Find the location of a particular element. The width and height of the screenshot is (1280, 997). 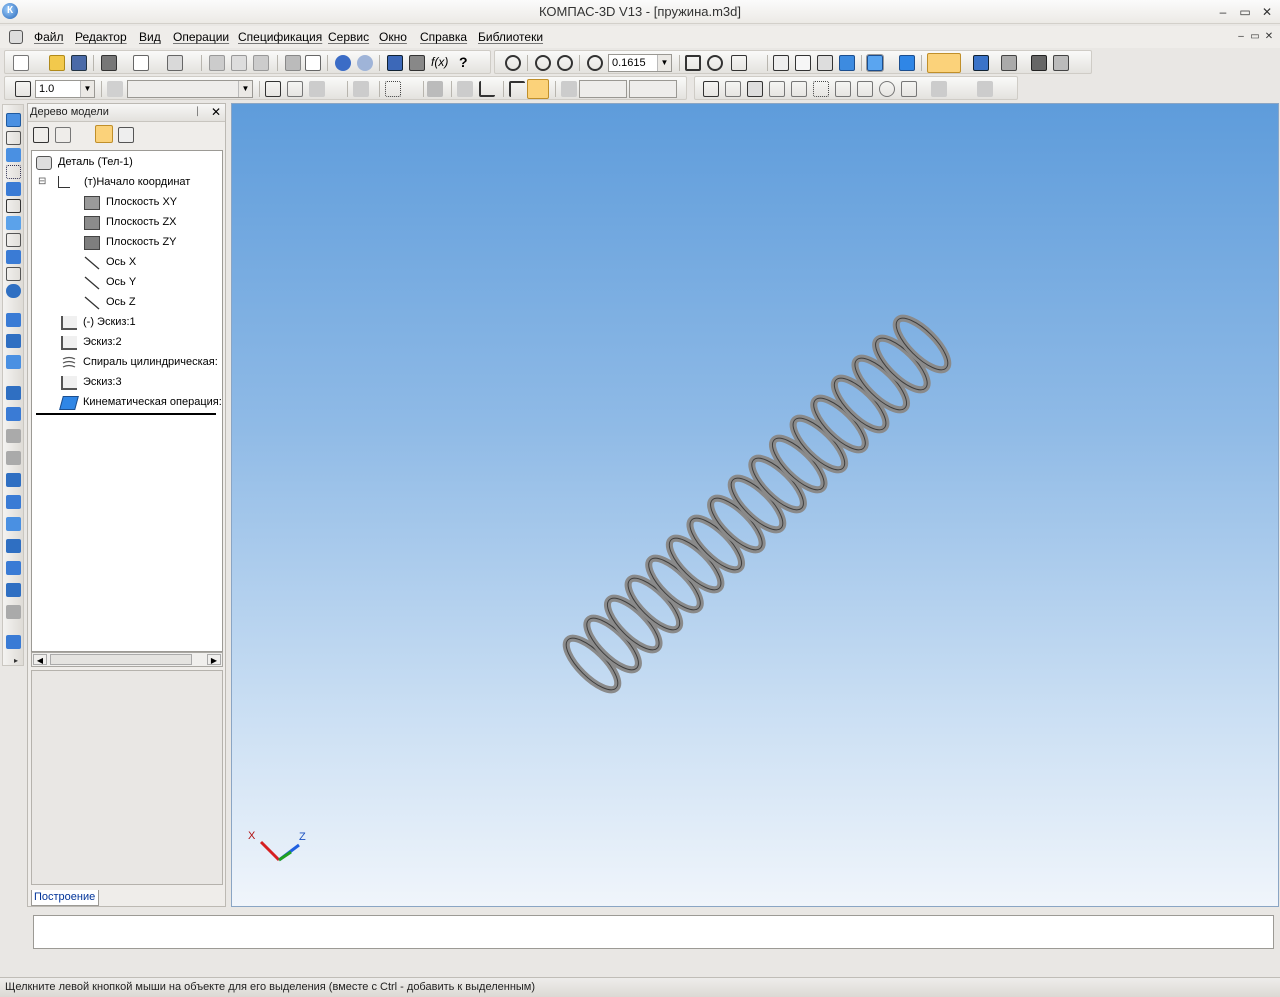

rotate-icon is located at coordinates (715, 63).